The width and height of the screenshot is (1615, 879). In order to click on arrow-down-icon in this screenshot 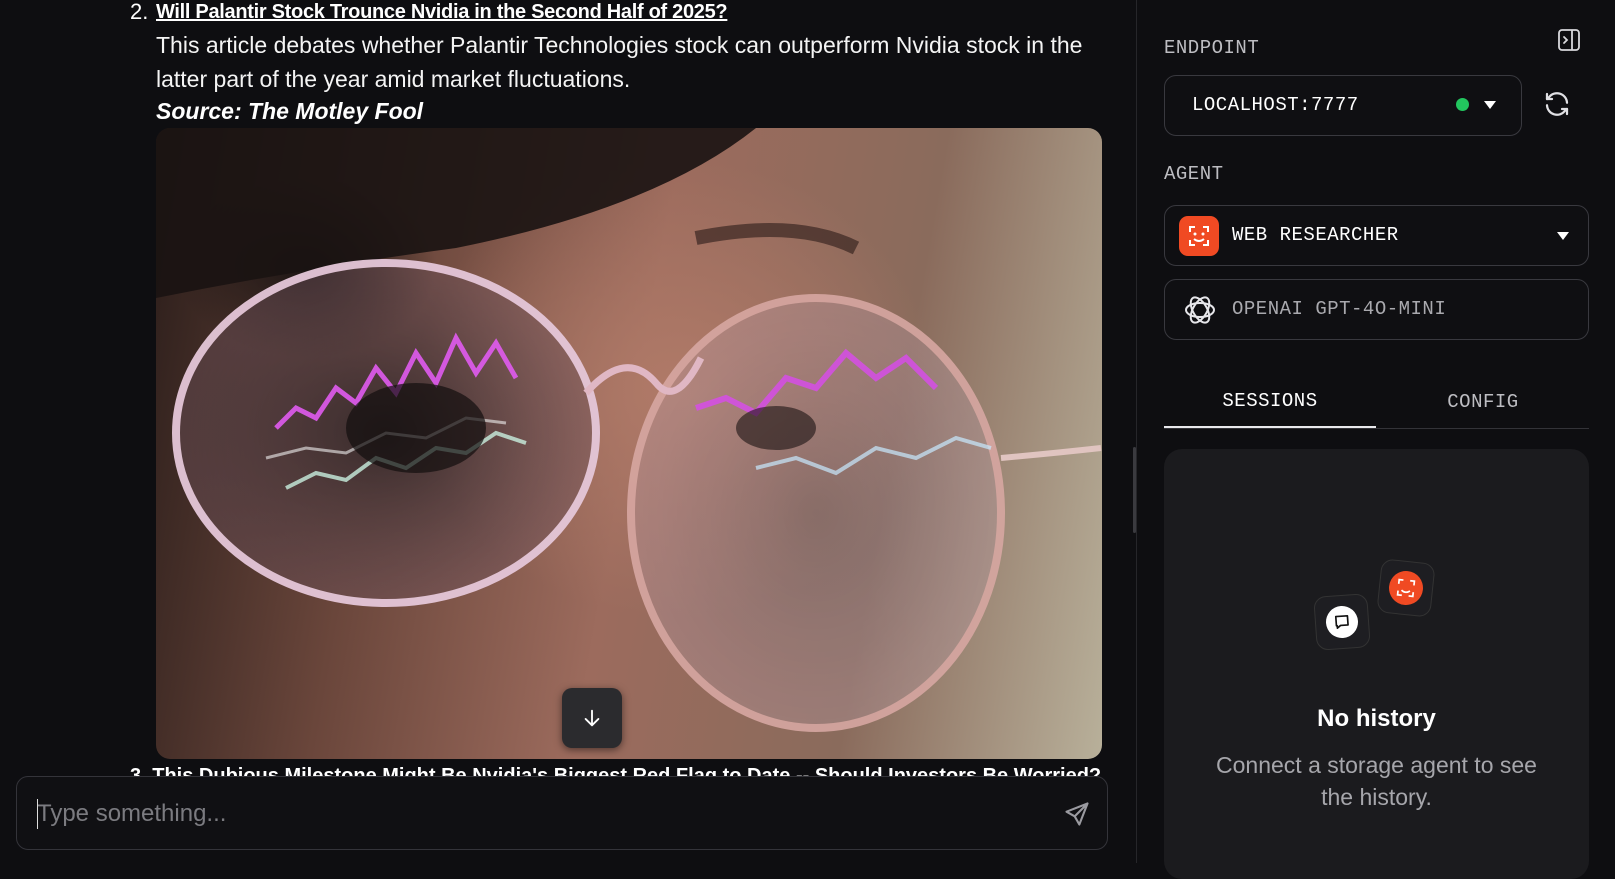, I will do `click(592, 718)`.